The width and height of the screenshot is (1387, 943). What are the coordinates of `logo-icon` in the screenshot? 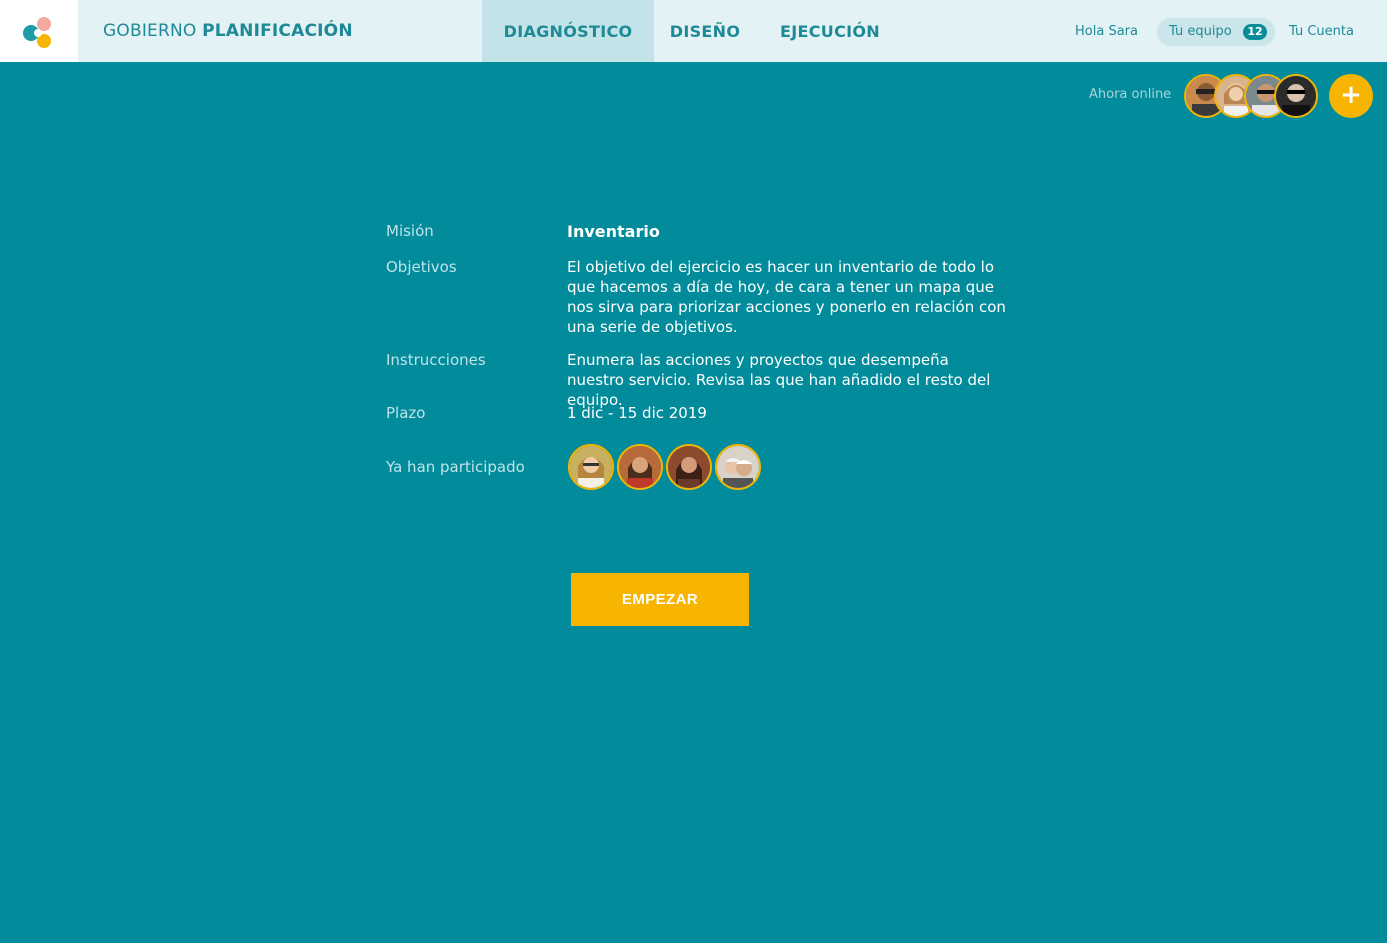 It's located at (37, 32).